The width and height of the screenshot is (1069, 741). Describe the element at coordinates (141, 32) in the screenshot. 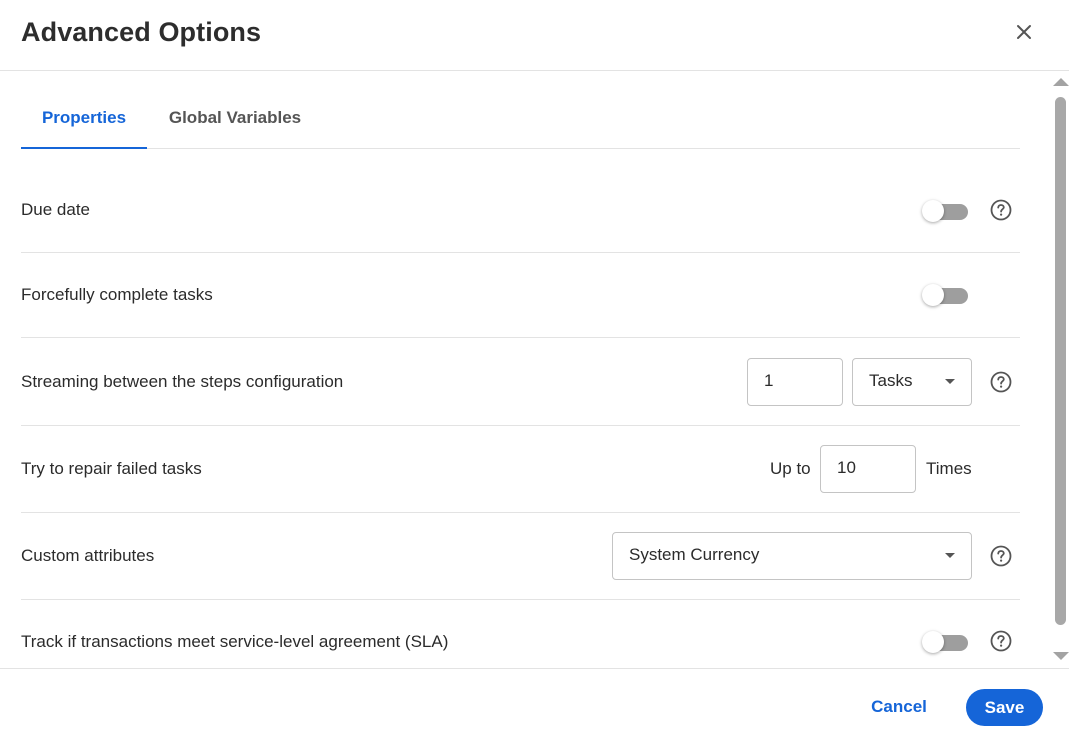

I see `dialog-title: Advanced Options` at that location.